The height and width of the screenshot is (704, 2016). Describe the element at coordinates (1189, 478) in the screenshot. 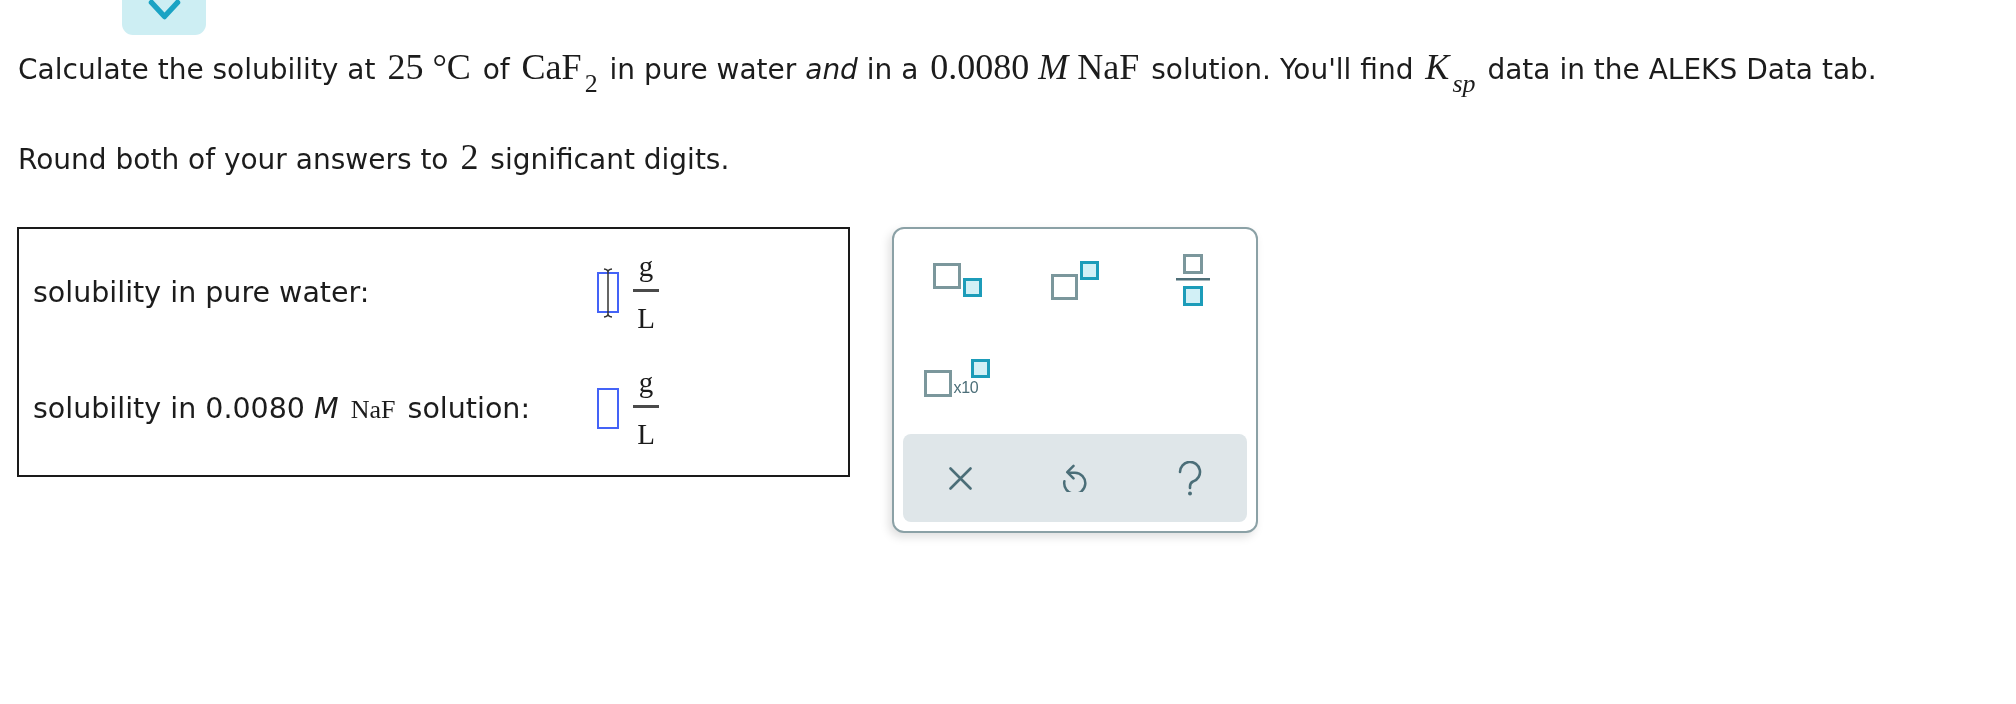

I see `help-icon` at that location.